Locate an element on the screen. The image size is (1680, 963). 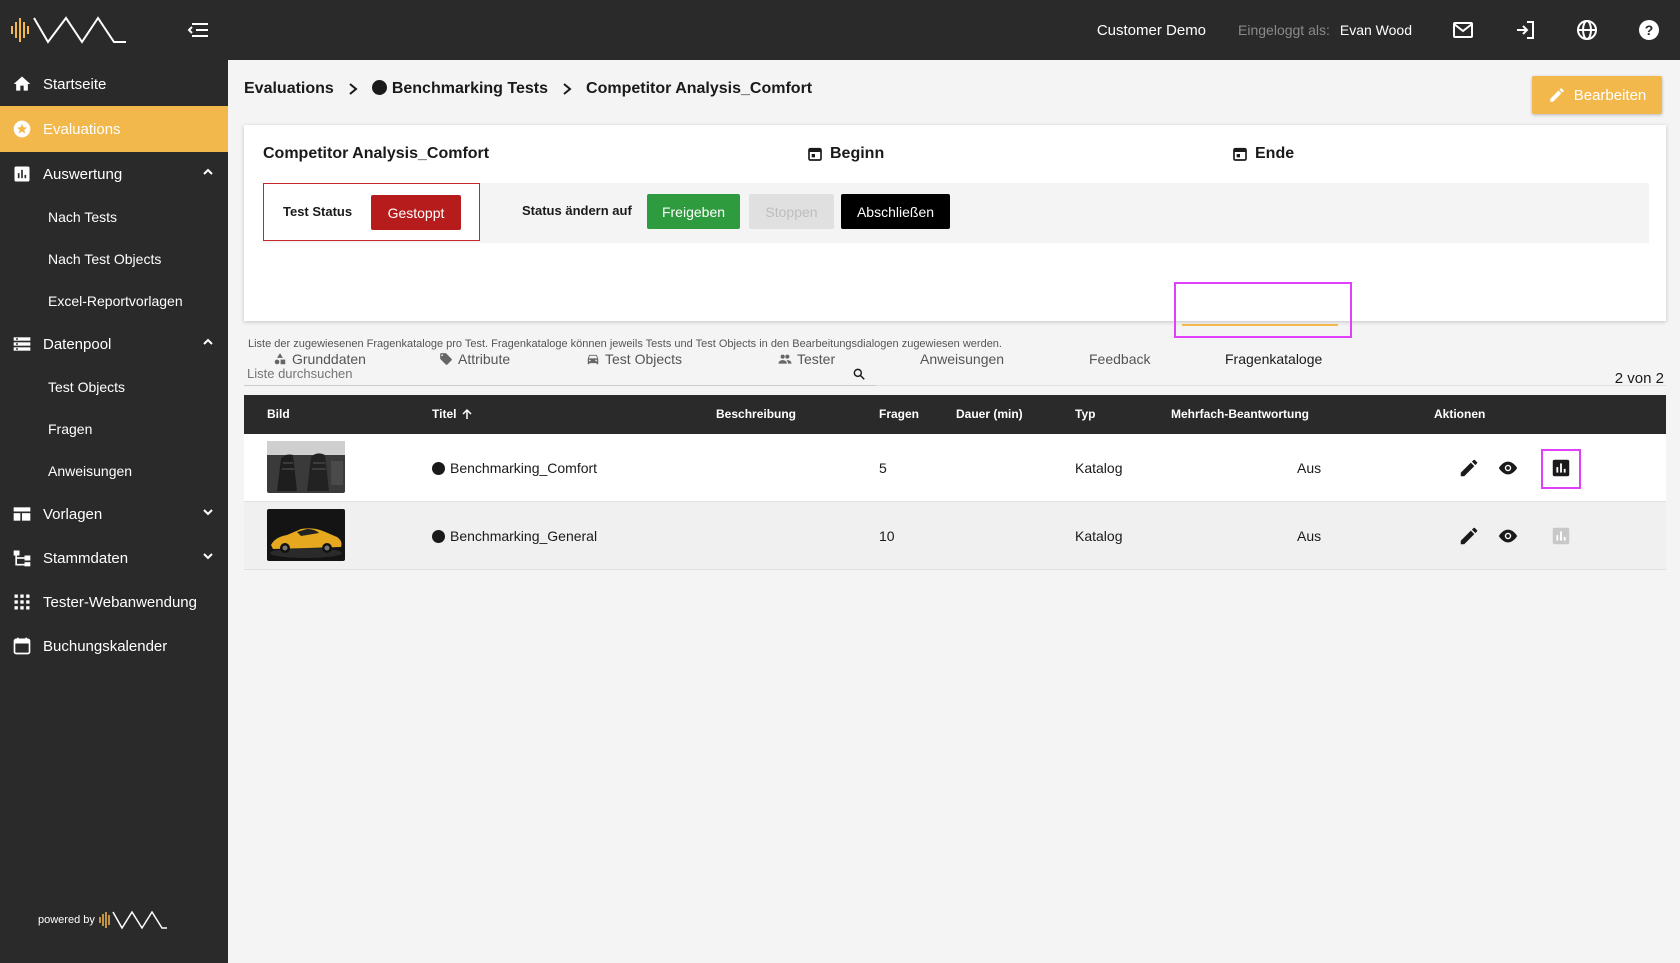
pencil-icon is located at coordinates (1556, 95).